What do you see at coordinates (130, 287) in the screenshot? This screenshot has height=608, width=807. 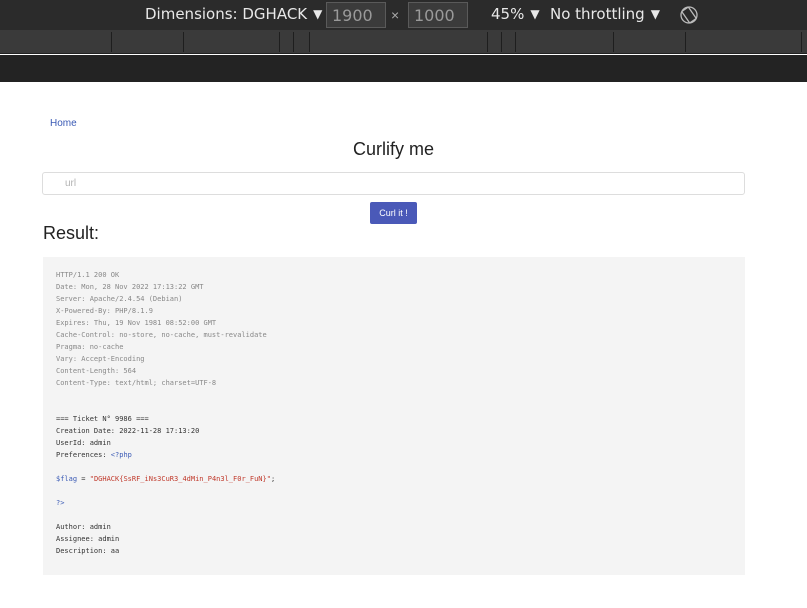 I see `header-line: Date: Mon, 28 Nov 2022 17:13:22 GMT` at bounding box center [130, 287].